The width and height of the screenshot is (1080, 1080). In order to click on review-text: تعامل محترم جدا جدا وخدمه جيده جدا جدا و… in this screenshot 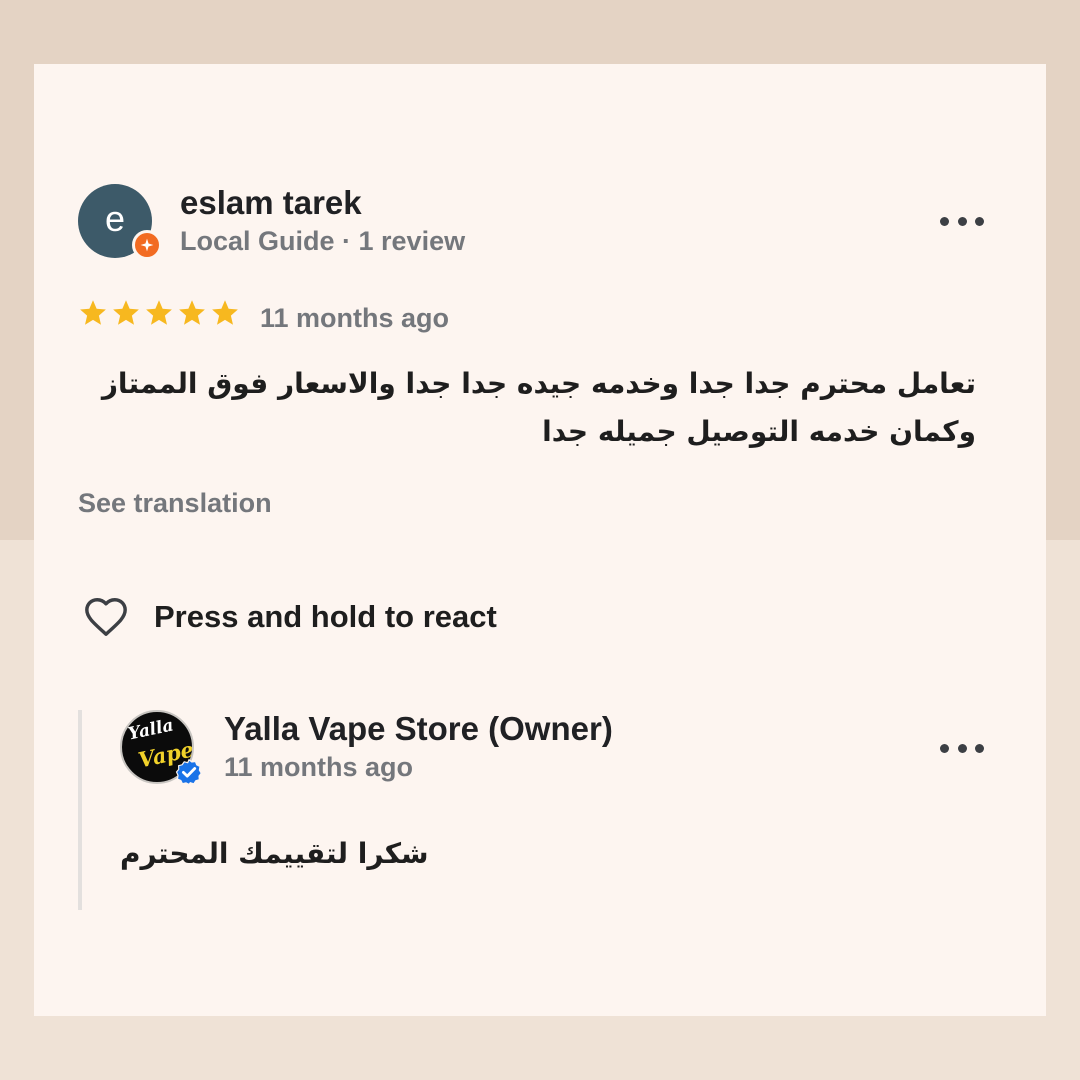, I will do `click(527, 408)`.